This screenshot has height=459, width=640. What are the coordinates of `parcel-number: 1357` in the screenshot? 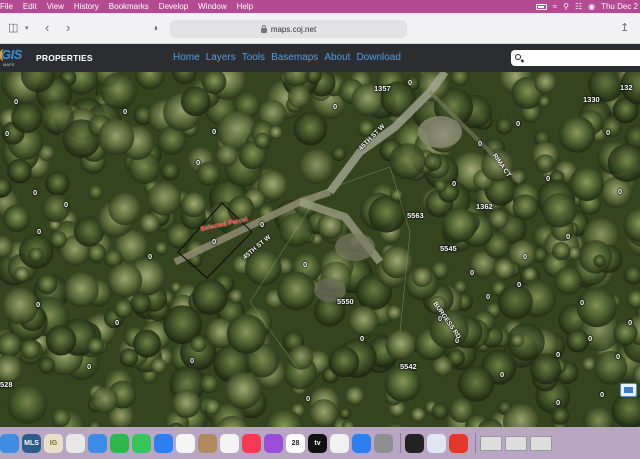 It's located at (382, 88).